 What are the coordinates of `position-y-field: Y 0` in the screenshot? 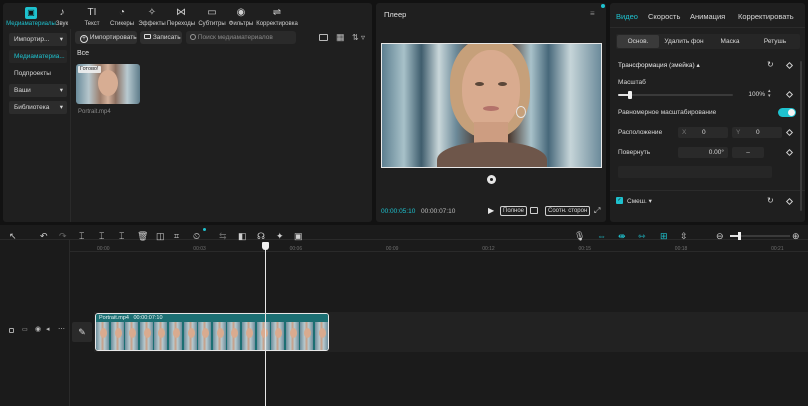 It's located at (757, 132).